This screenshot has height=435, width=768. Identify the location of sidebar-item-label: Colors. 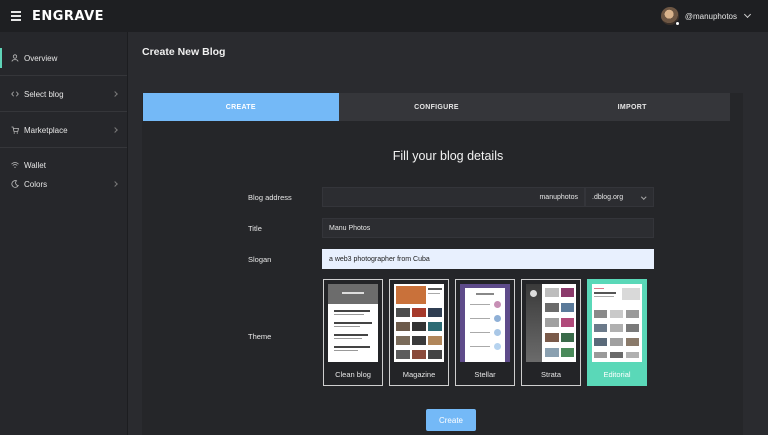
(36, 184).